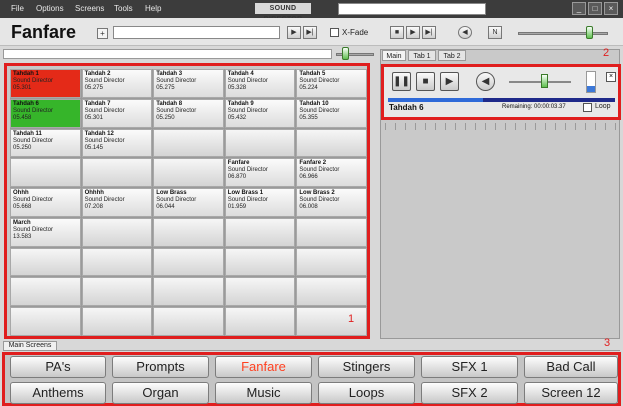 The height and width of the screenshot is (406, 623). I want to click on cell-title: Tahdah 1, so click(26, 74).